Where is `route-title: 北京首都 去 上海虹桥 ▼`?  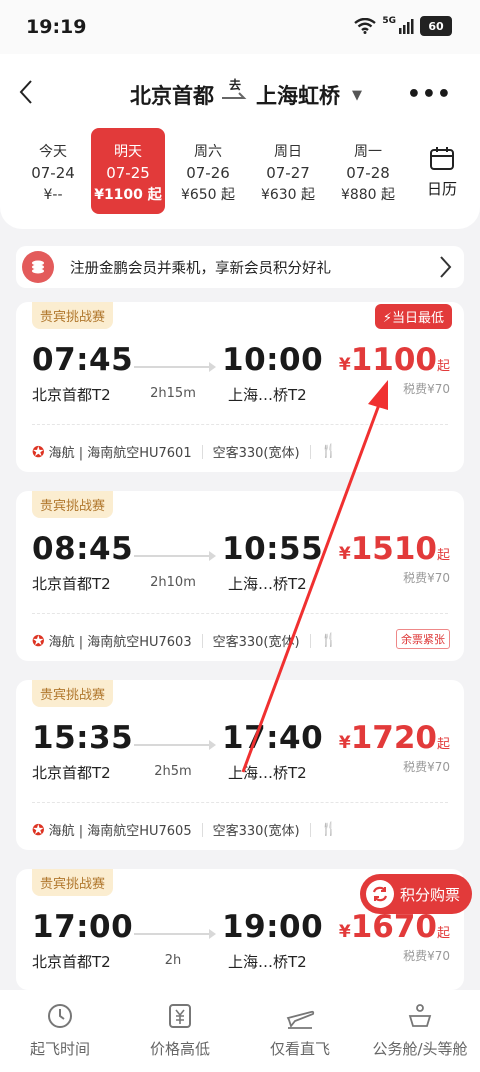 route-title: 北京首都 去 上海虹桥 ▼ is located at coordinates (246, 94).